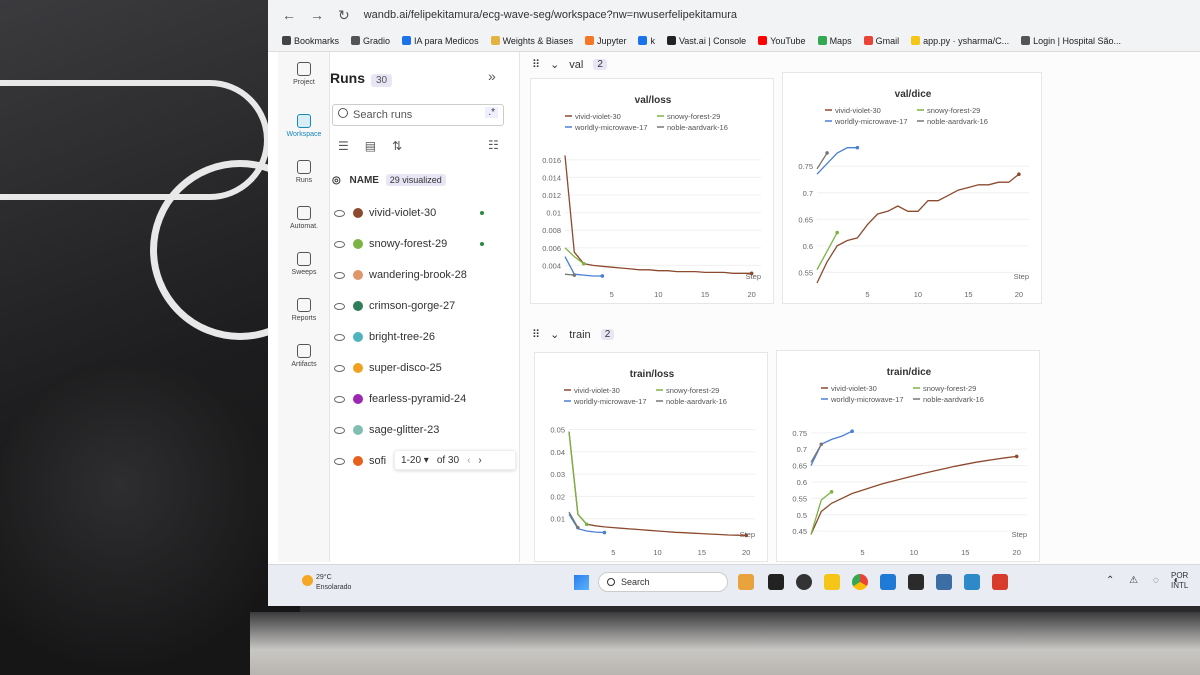  I want to click on run-name: super-disco-25, so click(405, 368).